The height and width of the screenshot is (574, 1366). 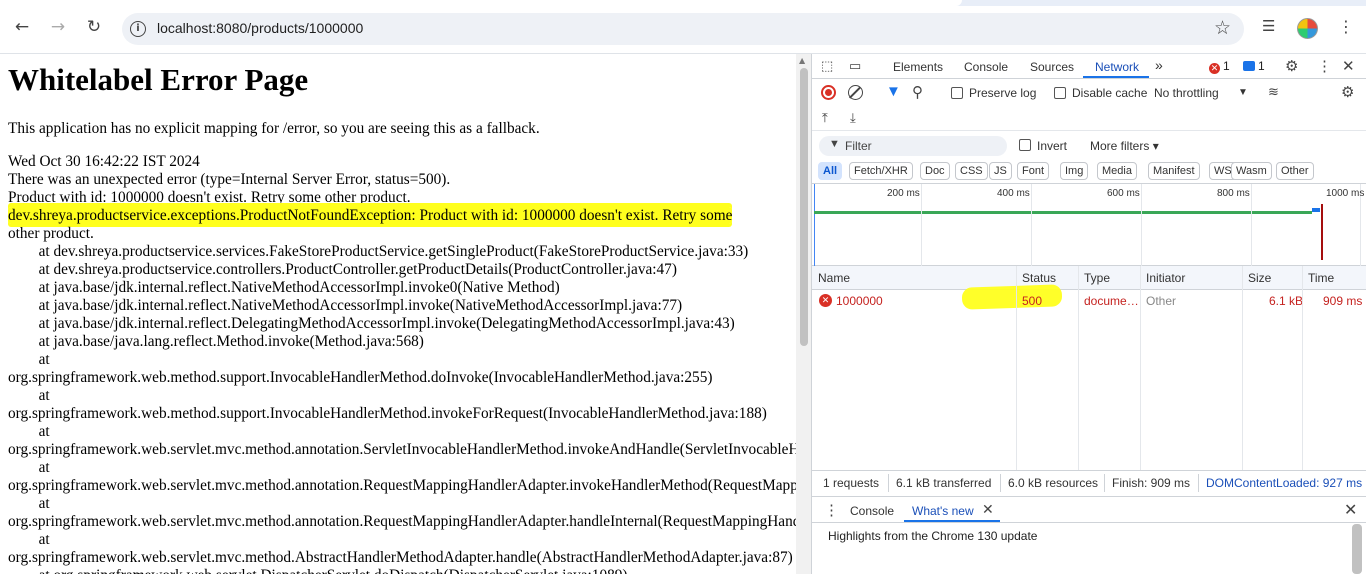 What do you see at coordinates (22, 27) in the screenshot?
I see `back-arrow-icon: ←` at bounding box center [22, 27].